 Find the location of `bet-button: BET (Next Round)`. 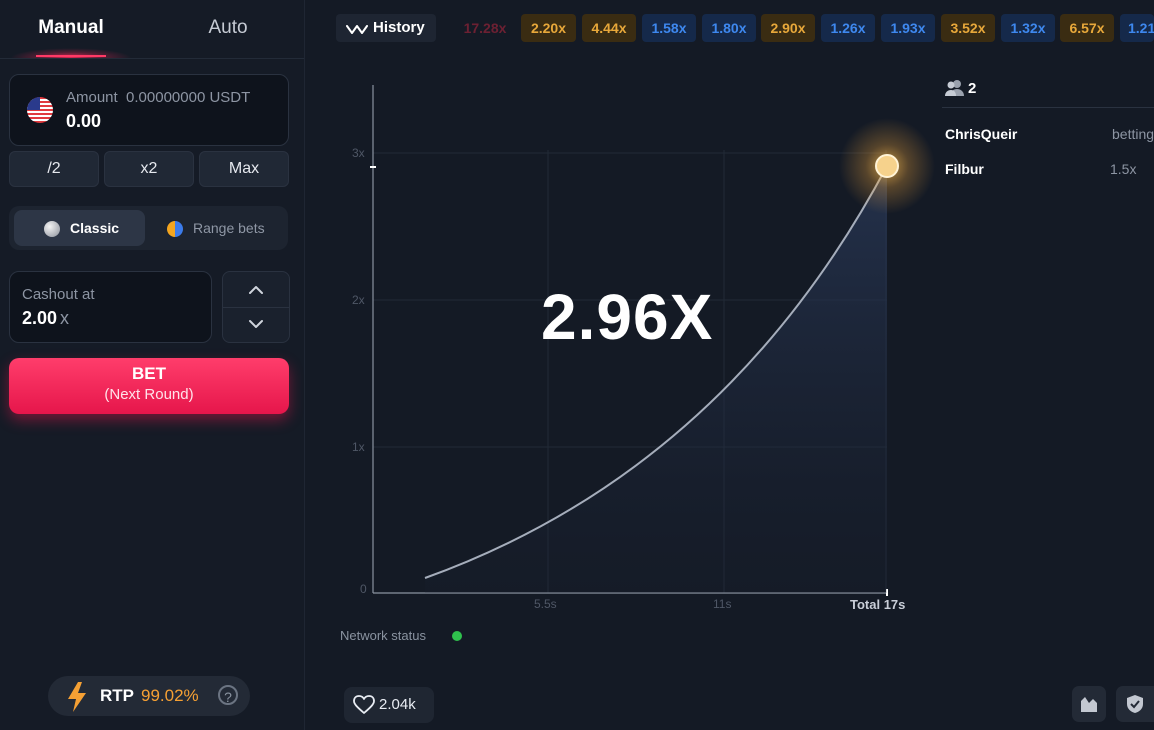

bet-button: BET (Next Round) is located at coordinates (149, 386).